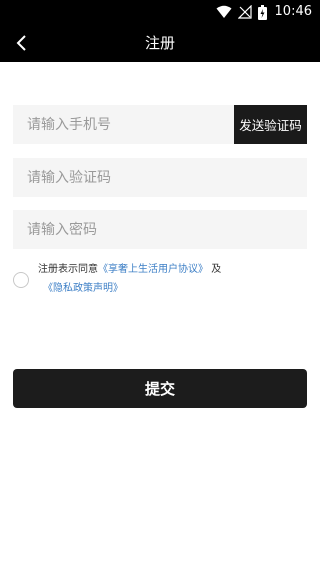 Image resolution: width=320 pixels, height=568 pixels. Describe the element at coordinates (160, 388) in the screenshot. I see `submit-button: 提交` at that location.